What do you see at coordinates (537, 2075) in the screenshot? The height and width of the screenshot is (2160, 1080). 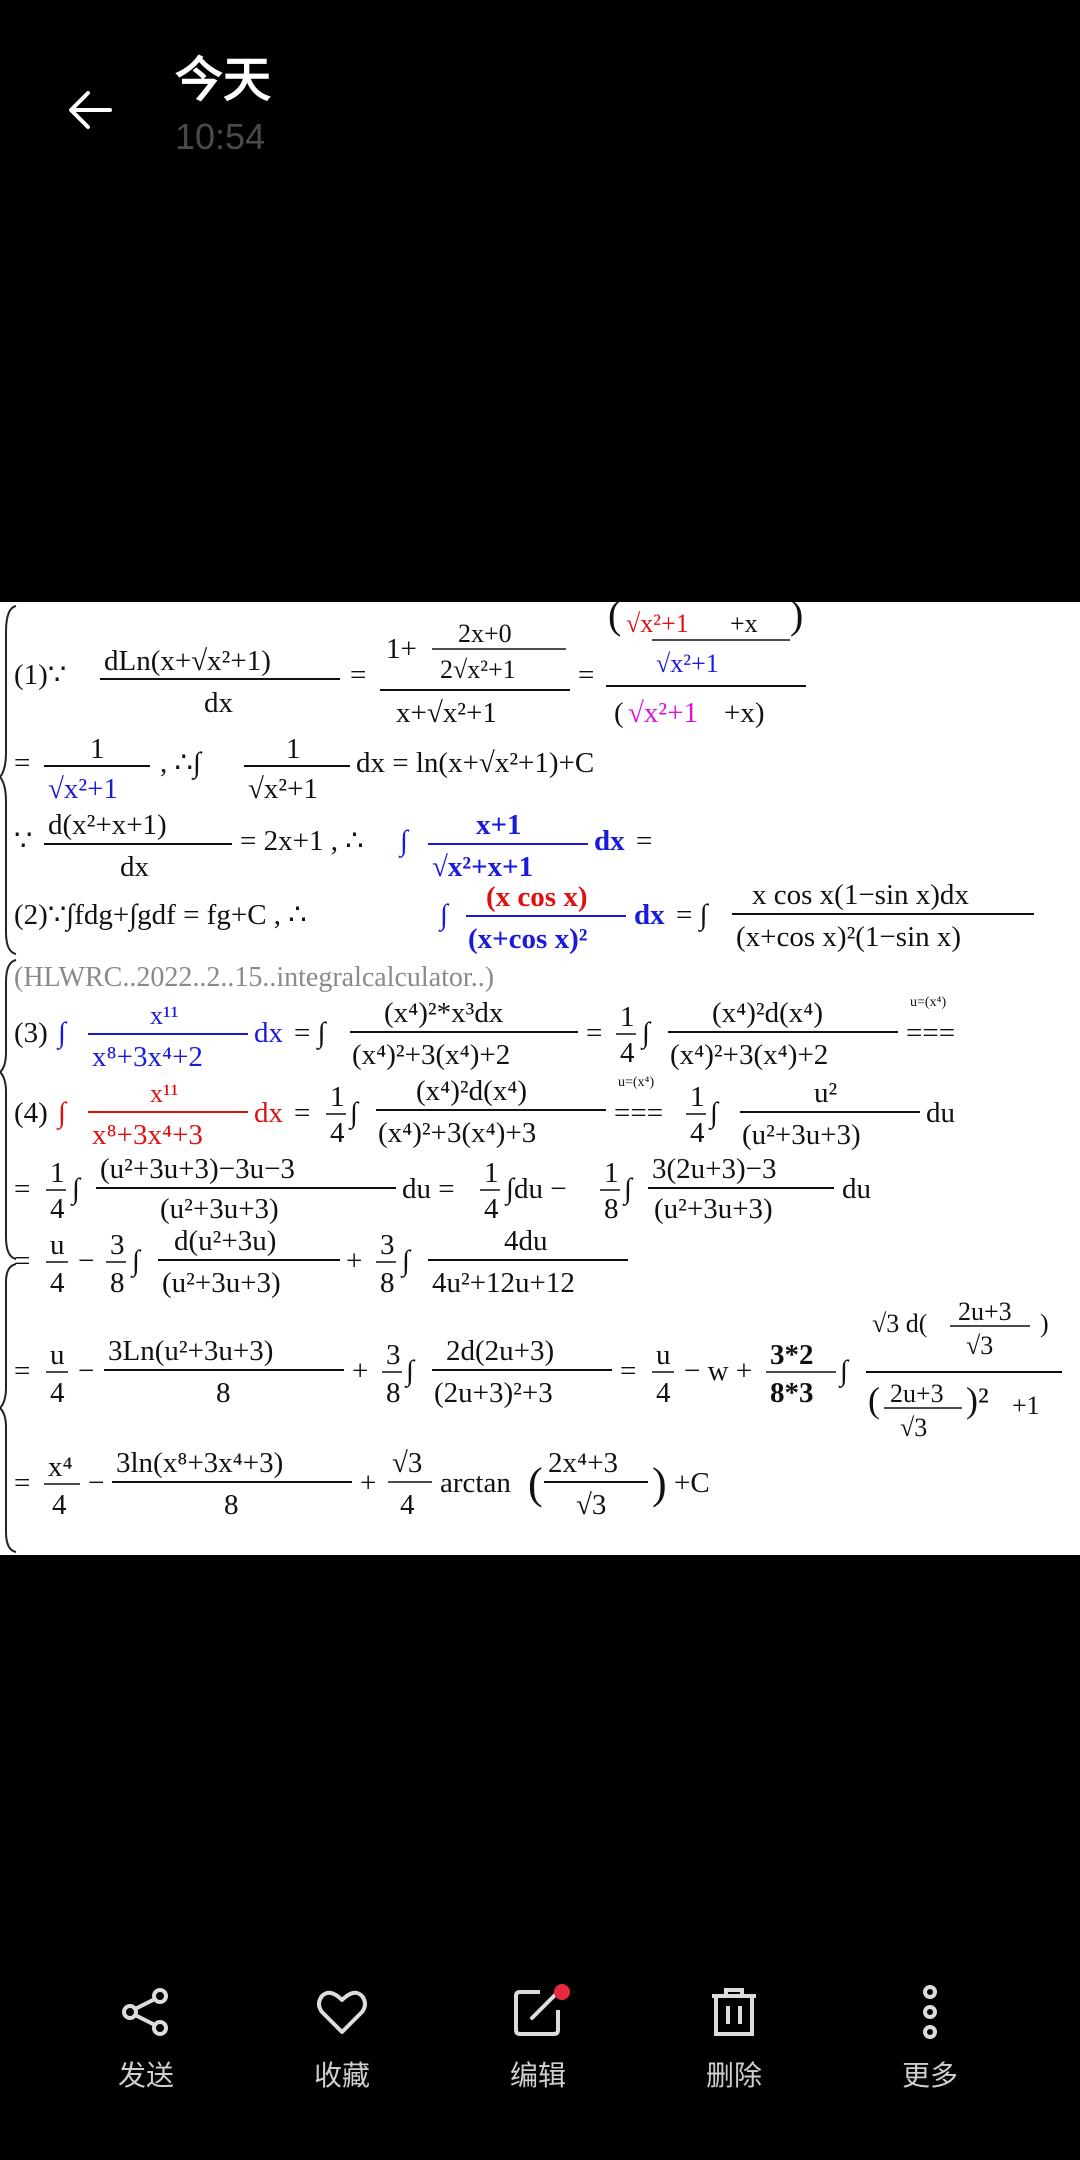 I see `edit-label: 编辑` at bounding box center [537, 2075].